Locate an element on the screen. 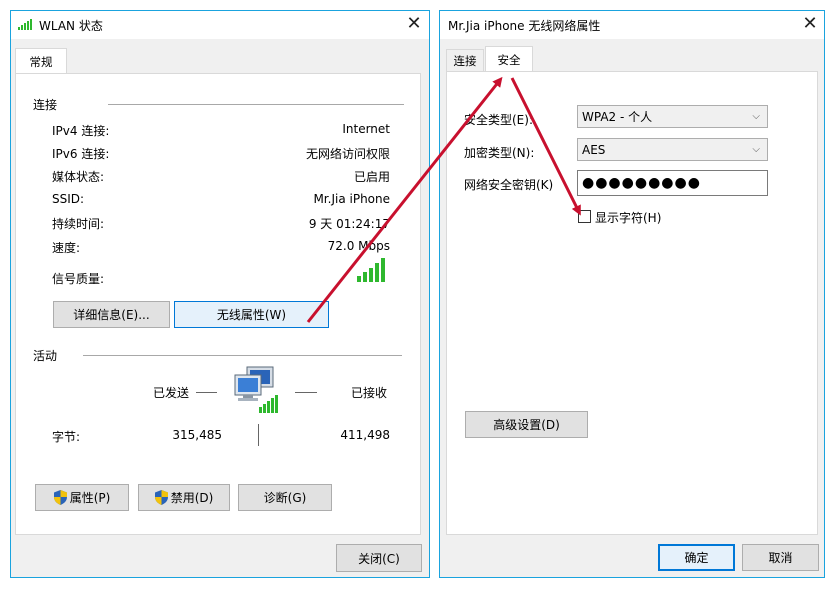 Image resolution: width=835 pixels, height=589 pixels. arrow-to-security-tab is located at coordinates (404, 199).